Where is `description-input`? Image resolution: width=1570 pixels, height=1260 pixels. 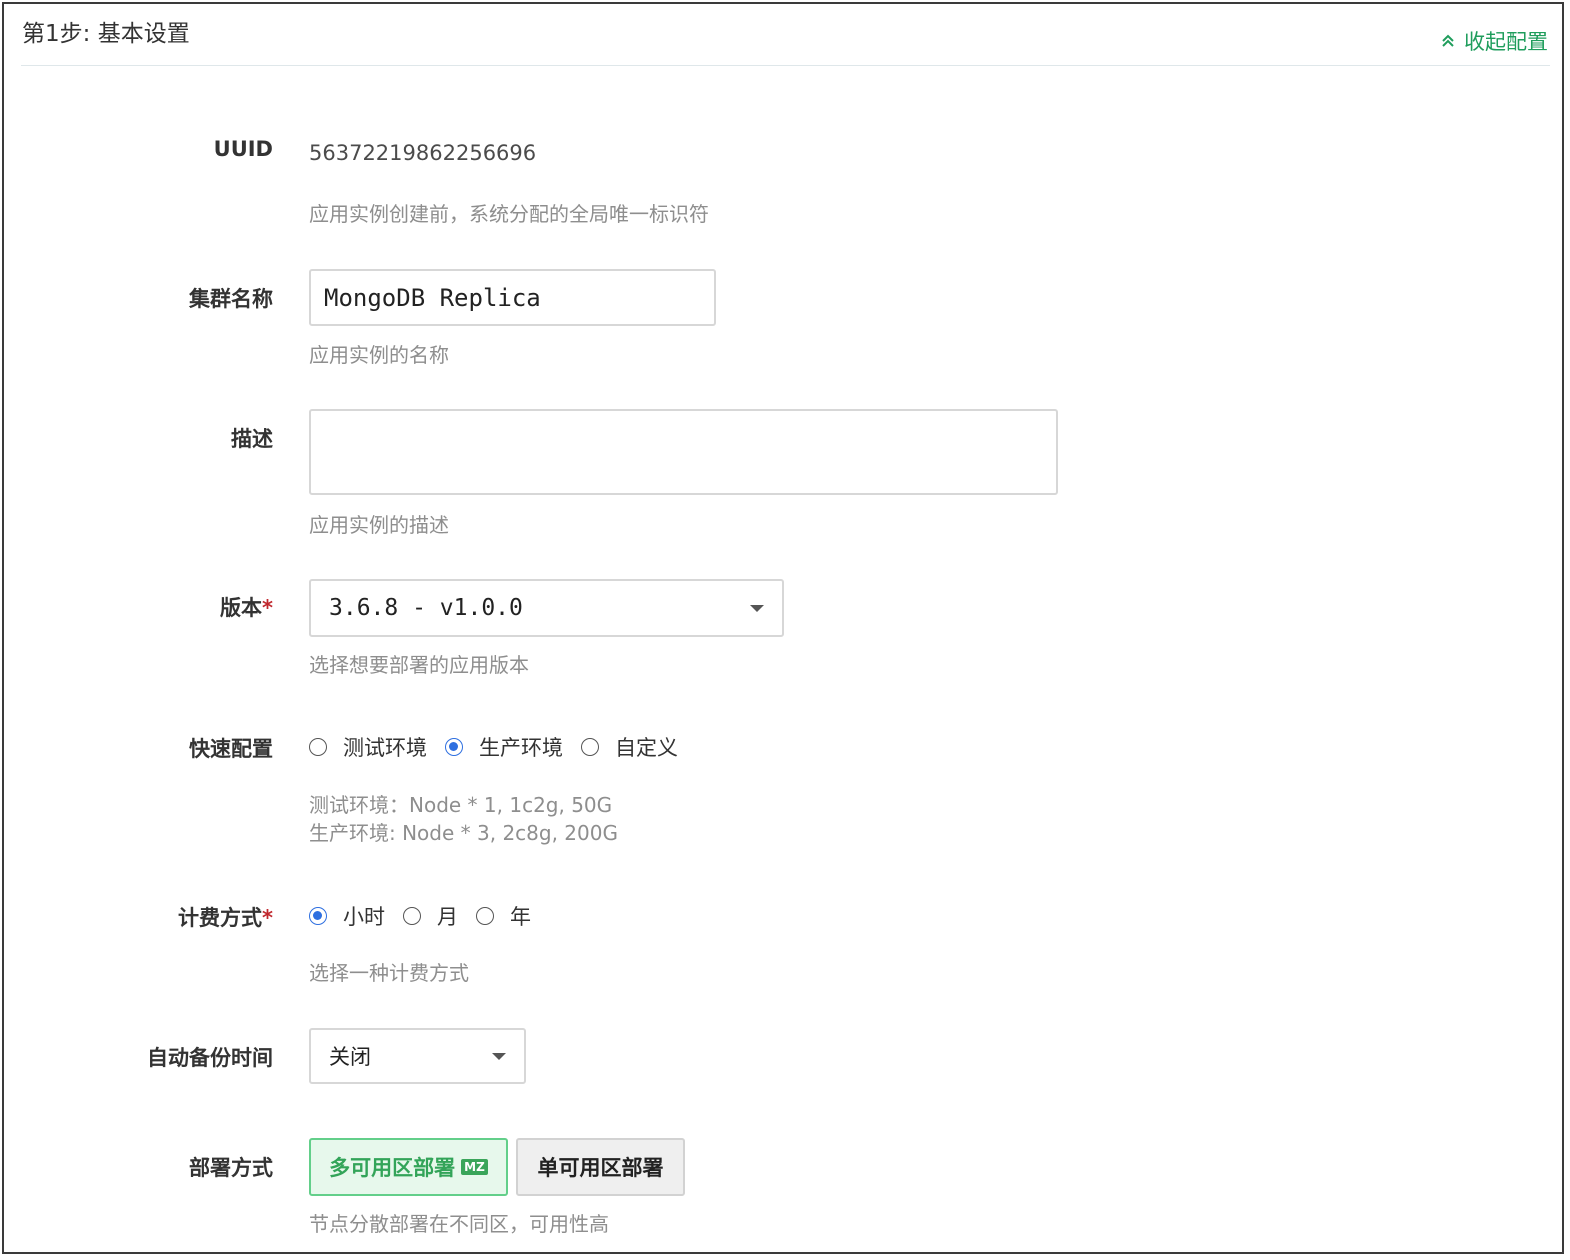
description-input is located at coordinates (683, 452).